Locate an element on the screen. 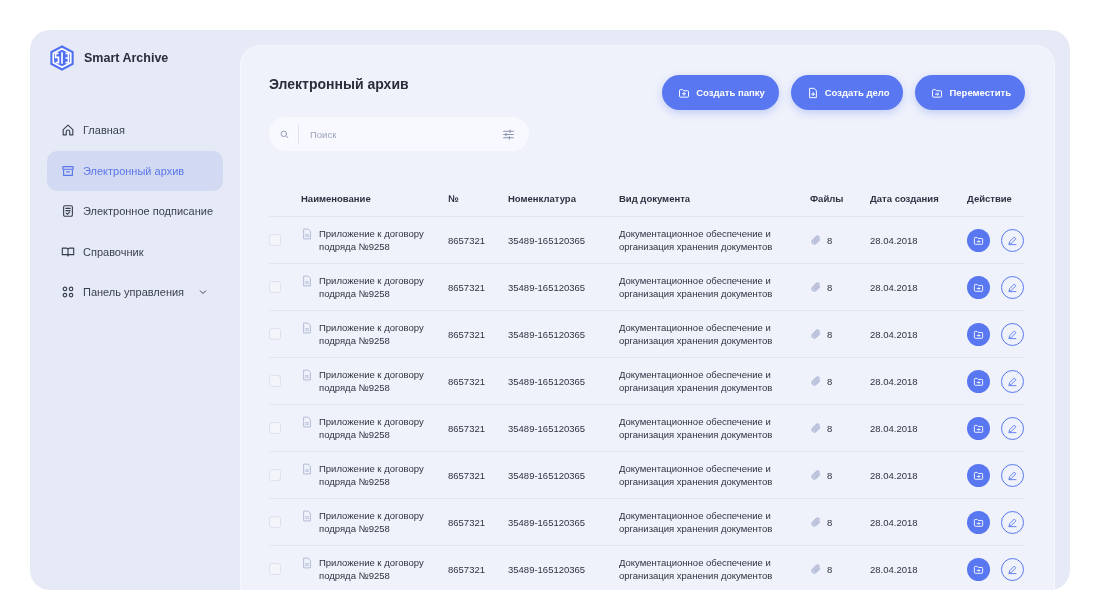 The height and width of the screenshot is (616, 1096). open-book-icon is located at coordinates (68, 251).